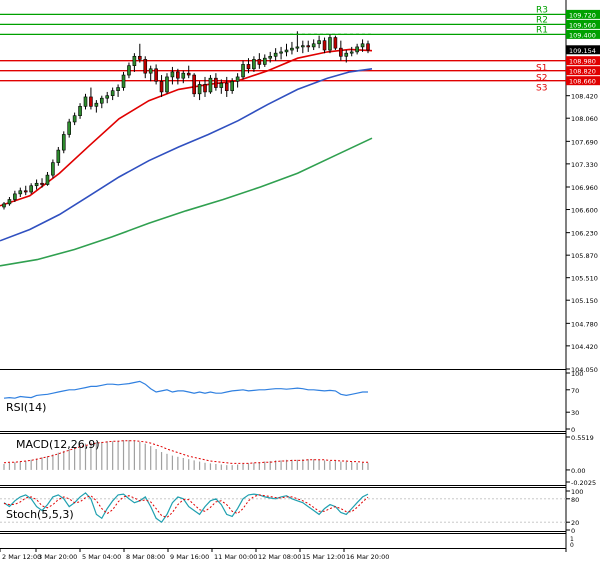 The height and width of the screenshot is (567, 600). What do you see at coordinates (582, 25) in the screenshot?
I see `level-price-label: 109.560` at bounding box center [582, 25].